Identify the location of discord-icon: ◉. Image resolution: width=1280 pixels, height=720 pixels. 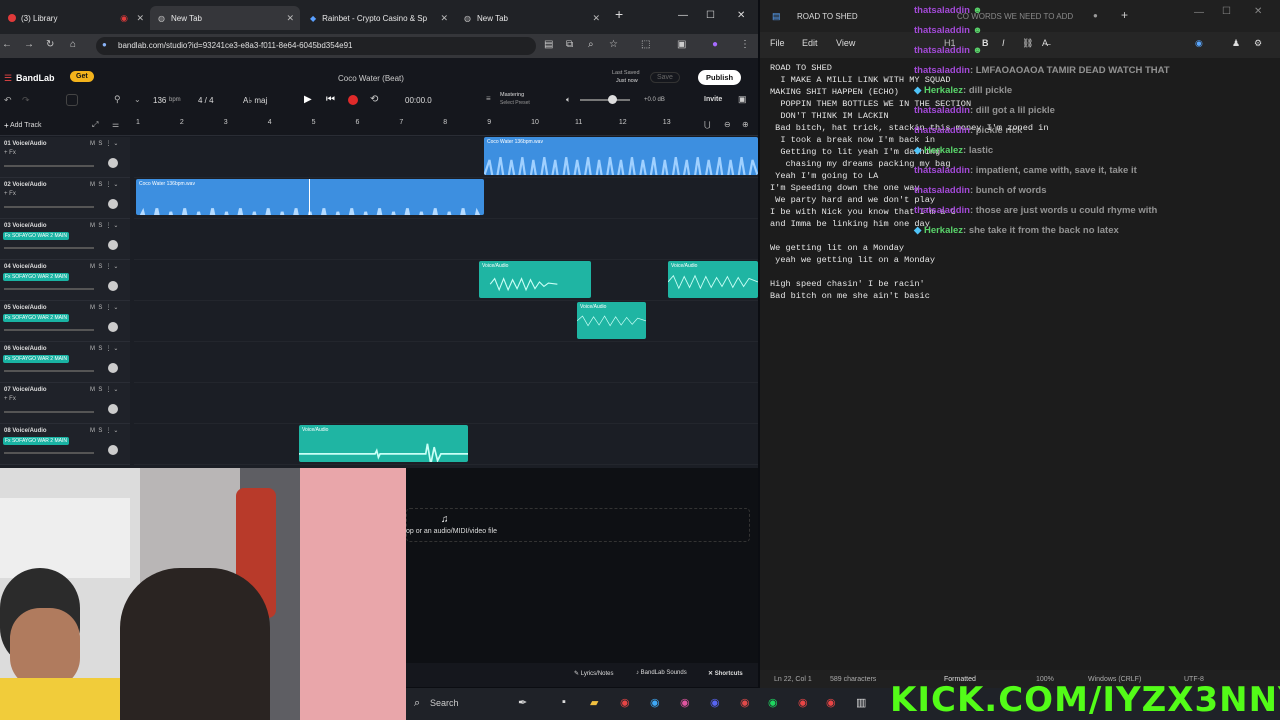
(715, 702).